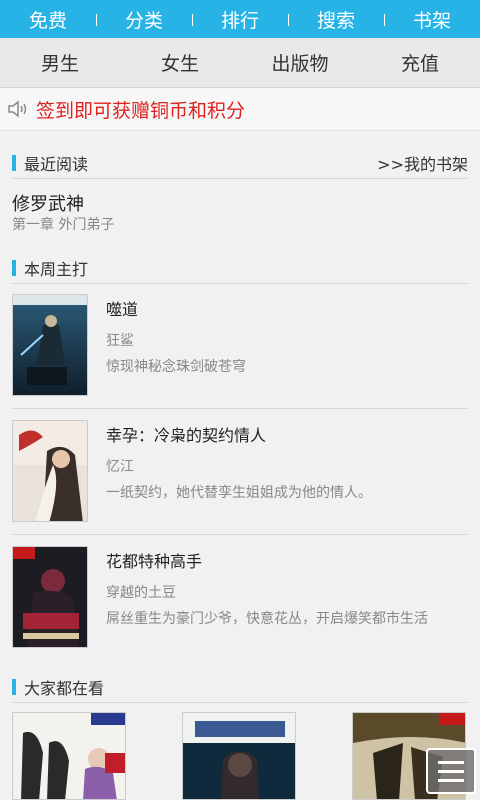 This screenshot has width=480, height=800. I want to click on top-nav-category: 分类, so click(144, 19).